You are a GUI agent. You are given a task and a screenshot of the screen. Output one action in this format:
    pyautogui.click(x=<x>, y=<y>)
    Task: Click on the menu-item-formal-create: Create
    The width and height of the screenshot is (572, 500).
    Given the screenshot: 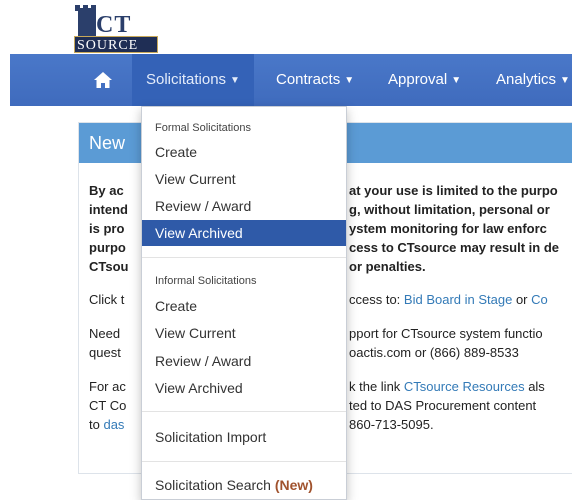 What is the action you would take?
    pyautogui.click(x=244, y=152)
    